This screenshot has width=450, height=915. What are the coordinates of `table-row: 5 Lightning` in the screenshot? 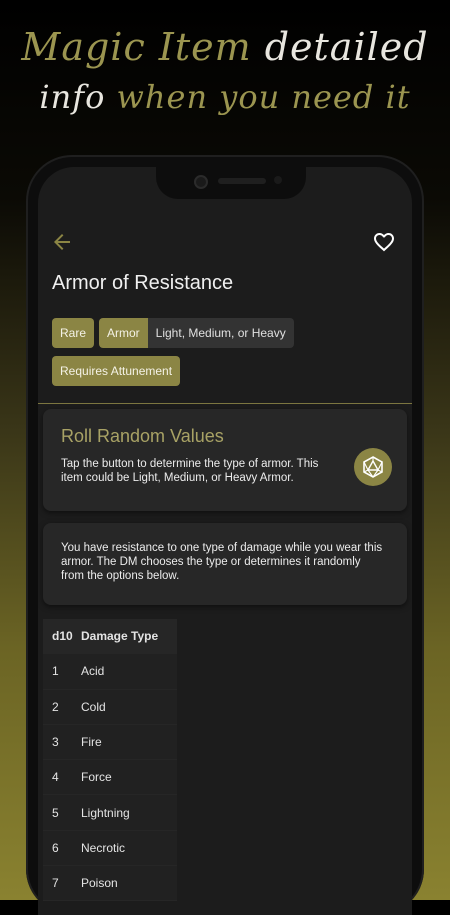 It's located at (110, 813).